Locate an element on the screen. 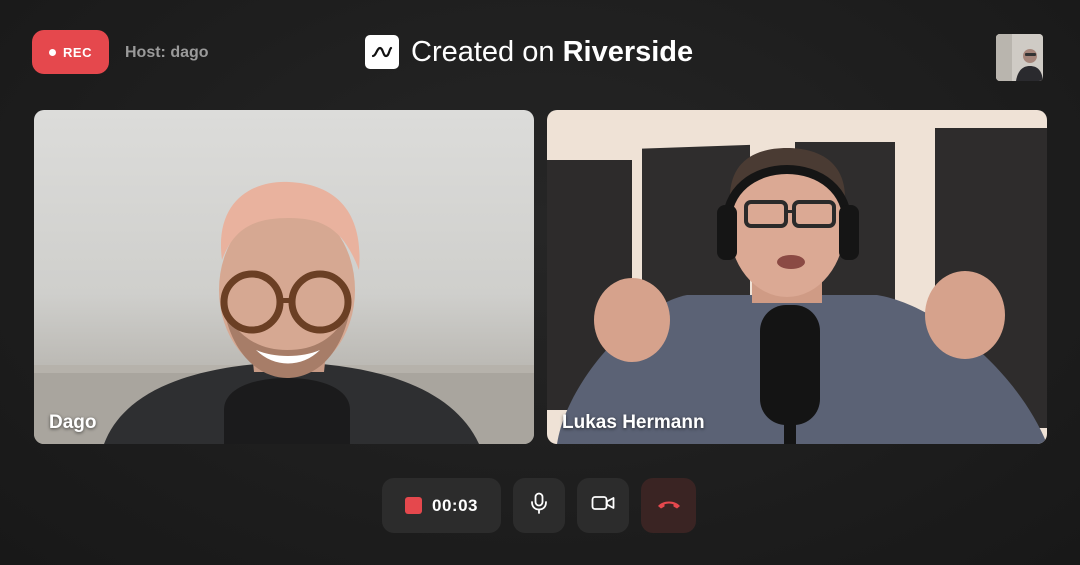 The image size is (1080, 565). end-call-button is located at coordinates (668, 505).